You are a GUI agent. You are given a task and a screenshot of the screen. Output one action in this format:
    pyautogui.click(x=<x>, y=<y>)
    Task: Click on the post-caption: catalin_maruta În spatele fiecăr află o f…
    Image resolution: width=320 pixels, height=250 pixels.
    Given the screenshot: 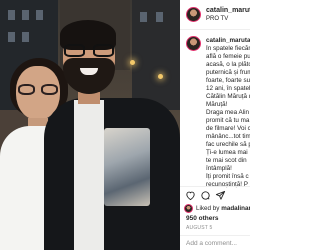 What is the action you would take?
    pyautogui.click(x=228, y=113)
    